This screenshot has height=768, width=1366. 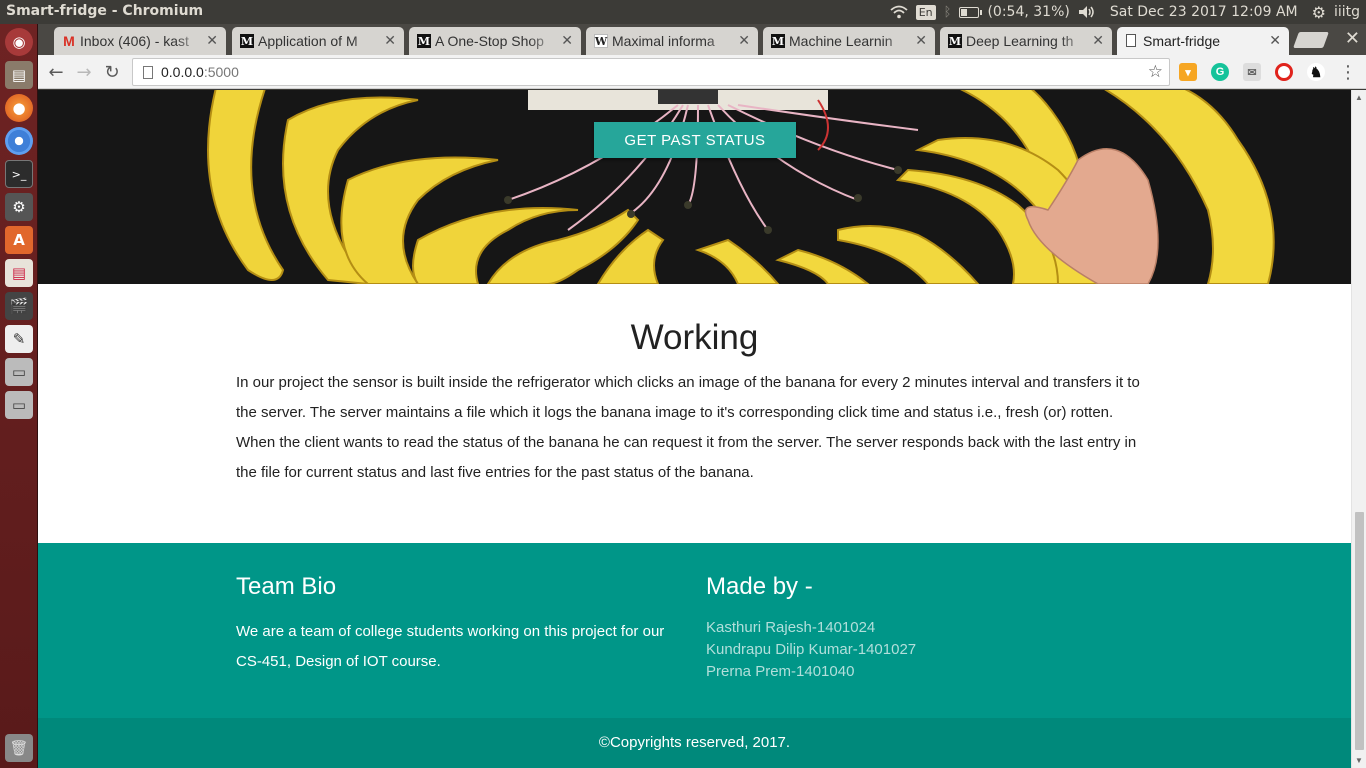 What do you see at coordinates (1316, 72) in the screenshot?
I see `extension-icon-2: ♞` at bounding box center [1316, 72].